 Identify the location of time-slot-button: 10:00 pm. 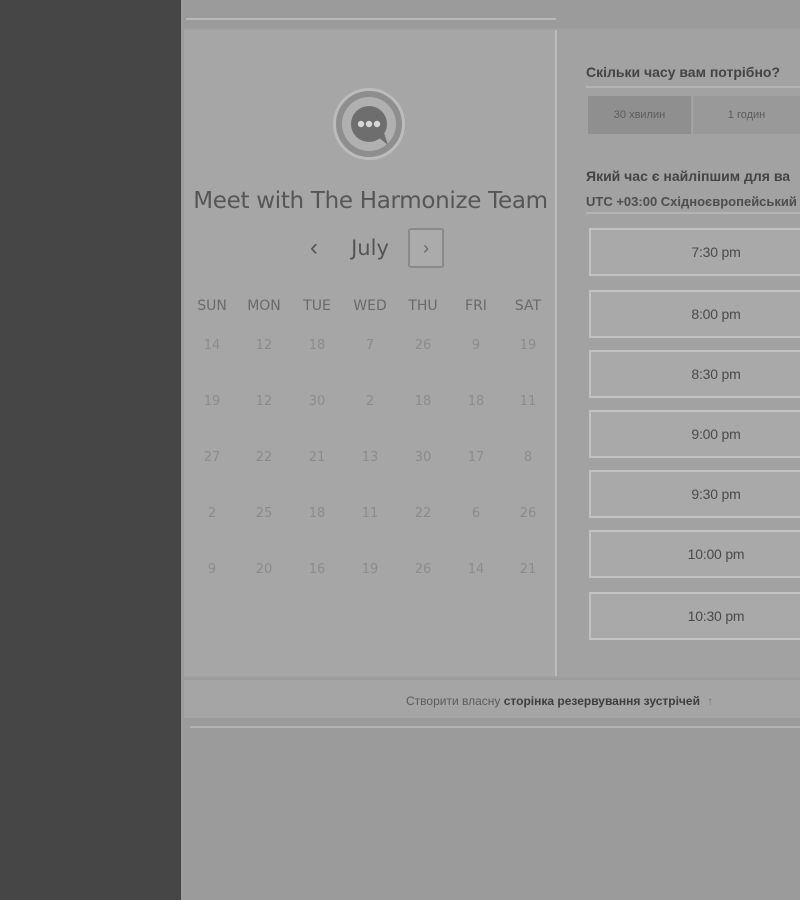
(694, 554).